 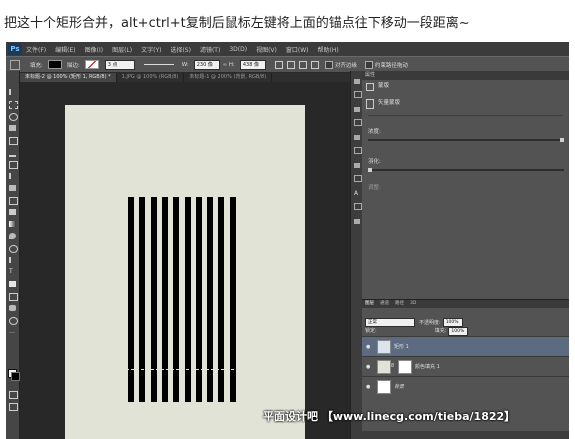 I want to click on tab-document-1: 未标题-1 @ 200% (背景, RGB/8), so click(x=228, y=77).